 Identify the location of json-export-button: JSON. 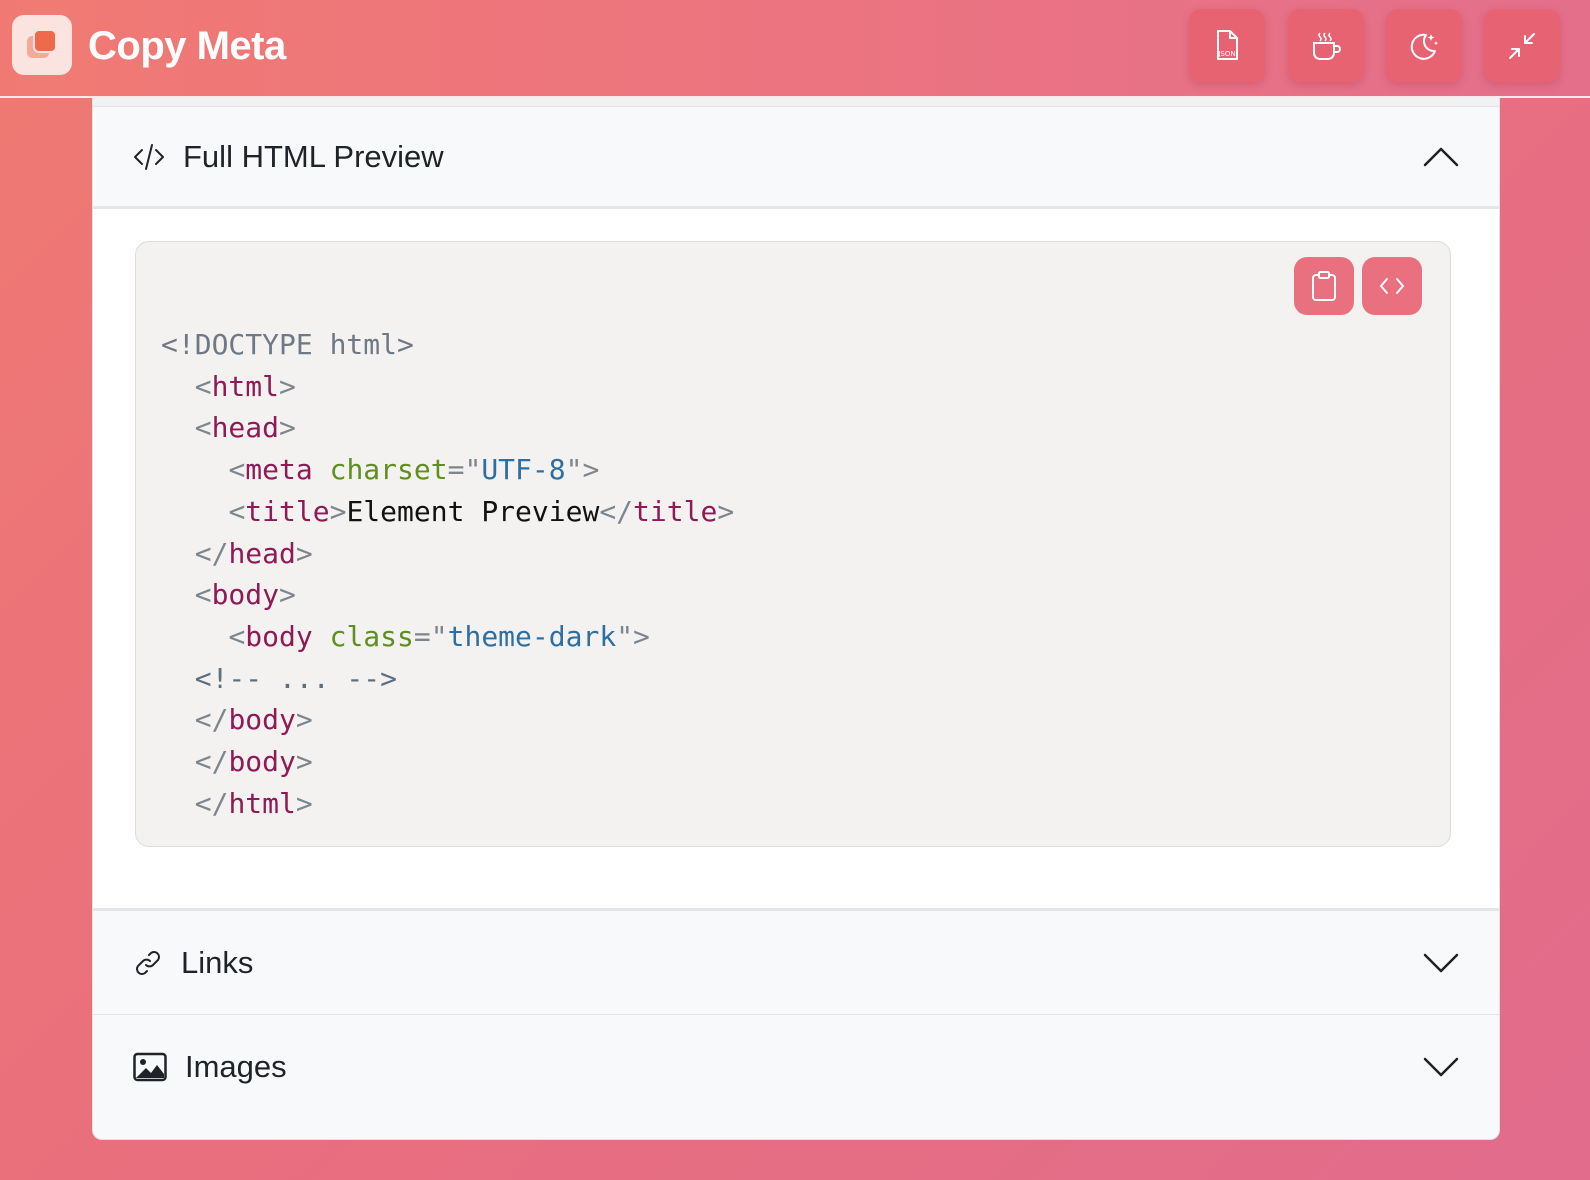
(1227, 45).